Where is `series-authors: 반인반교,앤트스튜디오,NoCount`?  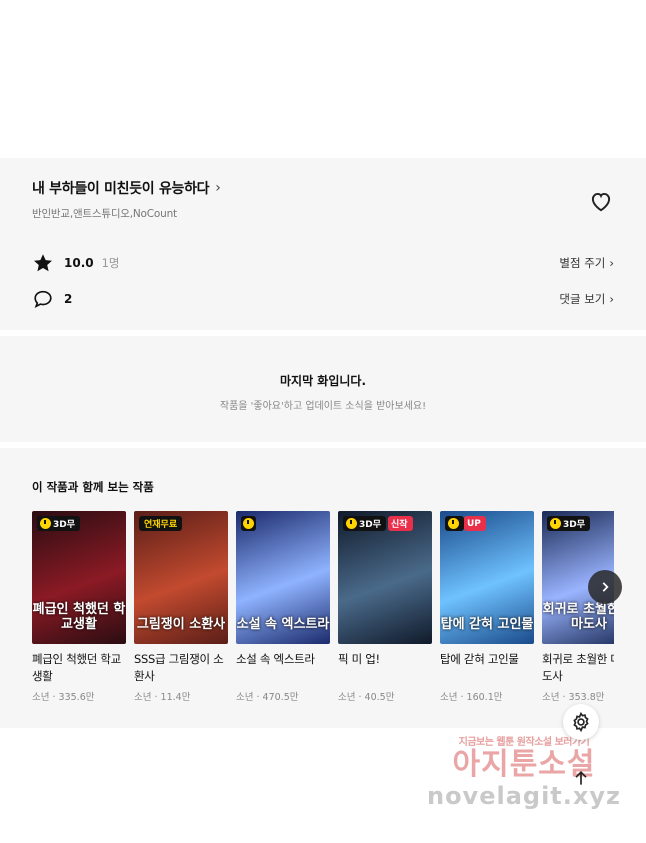 series-authors: 반인반교,앤트스튜디오,NoCount is located at coordinates (104, 214).